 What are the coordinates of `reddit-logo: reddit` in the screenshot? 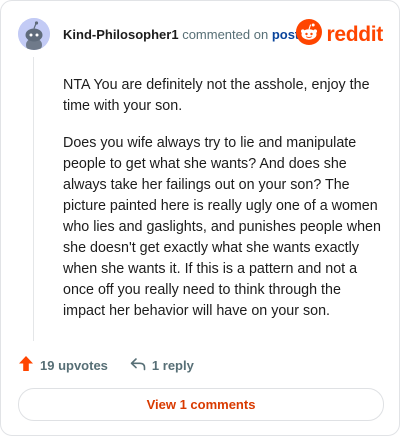 It's located at (339, 34).